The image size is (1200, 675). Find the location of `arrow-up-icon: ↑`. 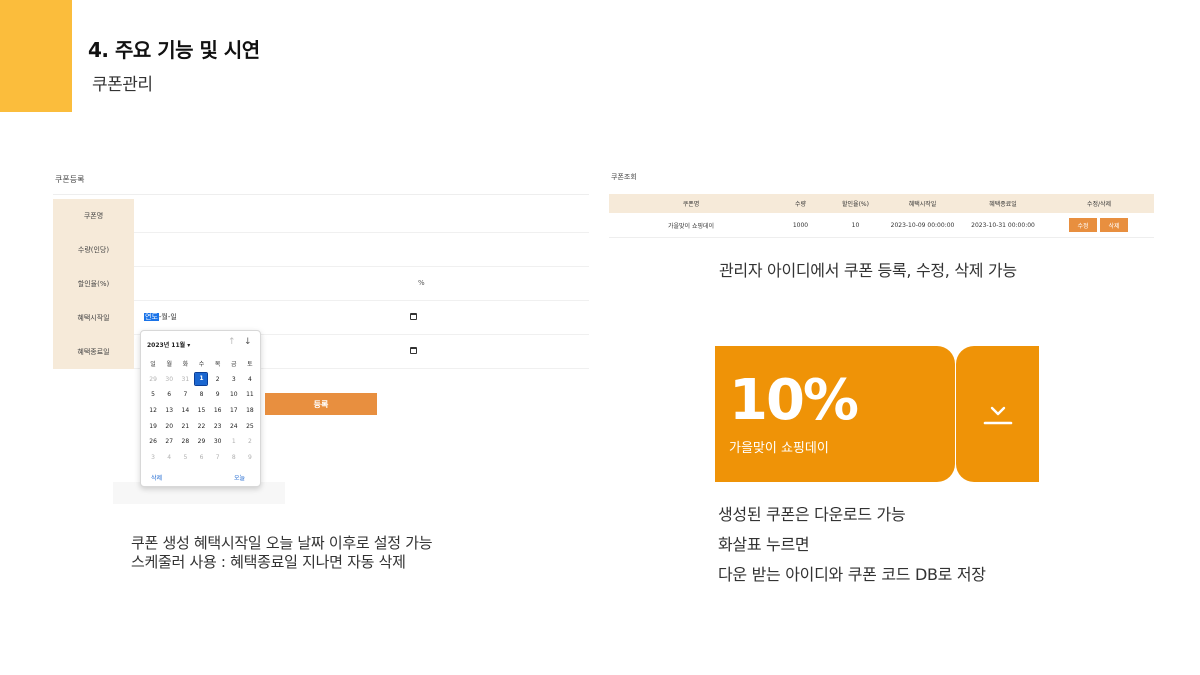

arrow-up-icon: ↑ is located at coordinates (232, 342).